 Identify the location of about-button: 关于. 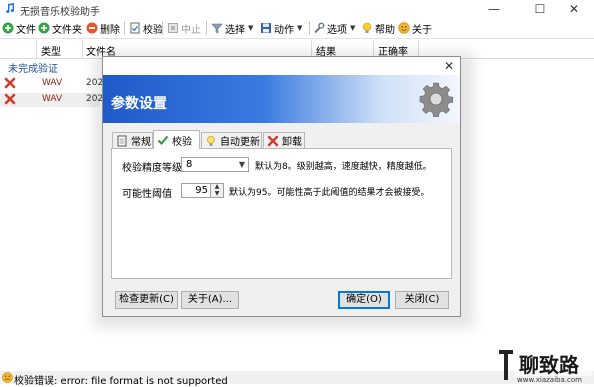
(415, 28).